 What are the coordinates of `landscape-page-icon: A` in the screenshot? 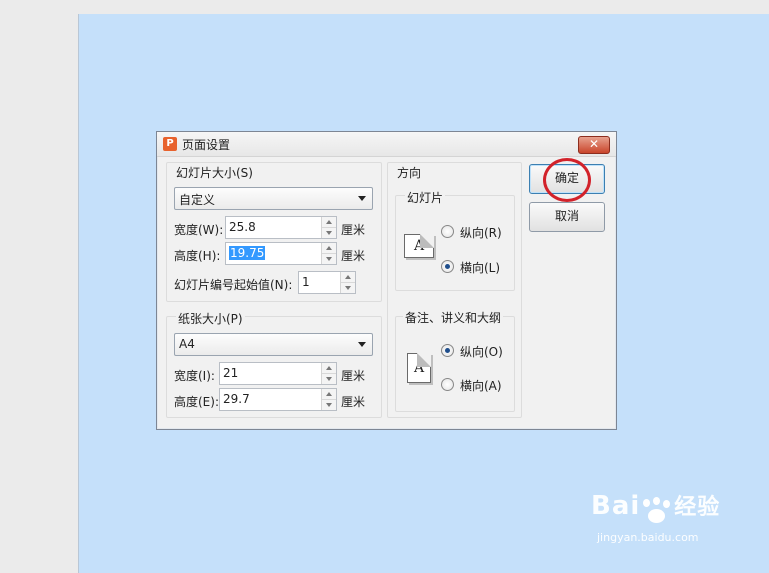 It's located at (419, 246).